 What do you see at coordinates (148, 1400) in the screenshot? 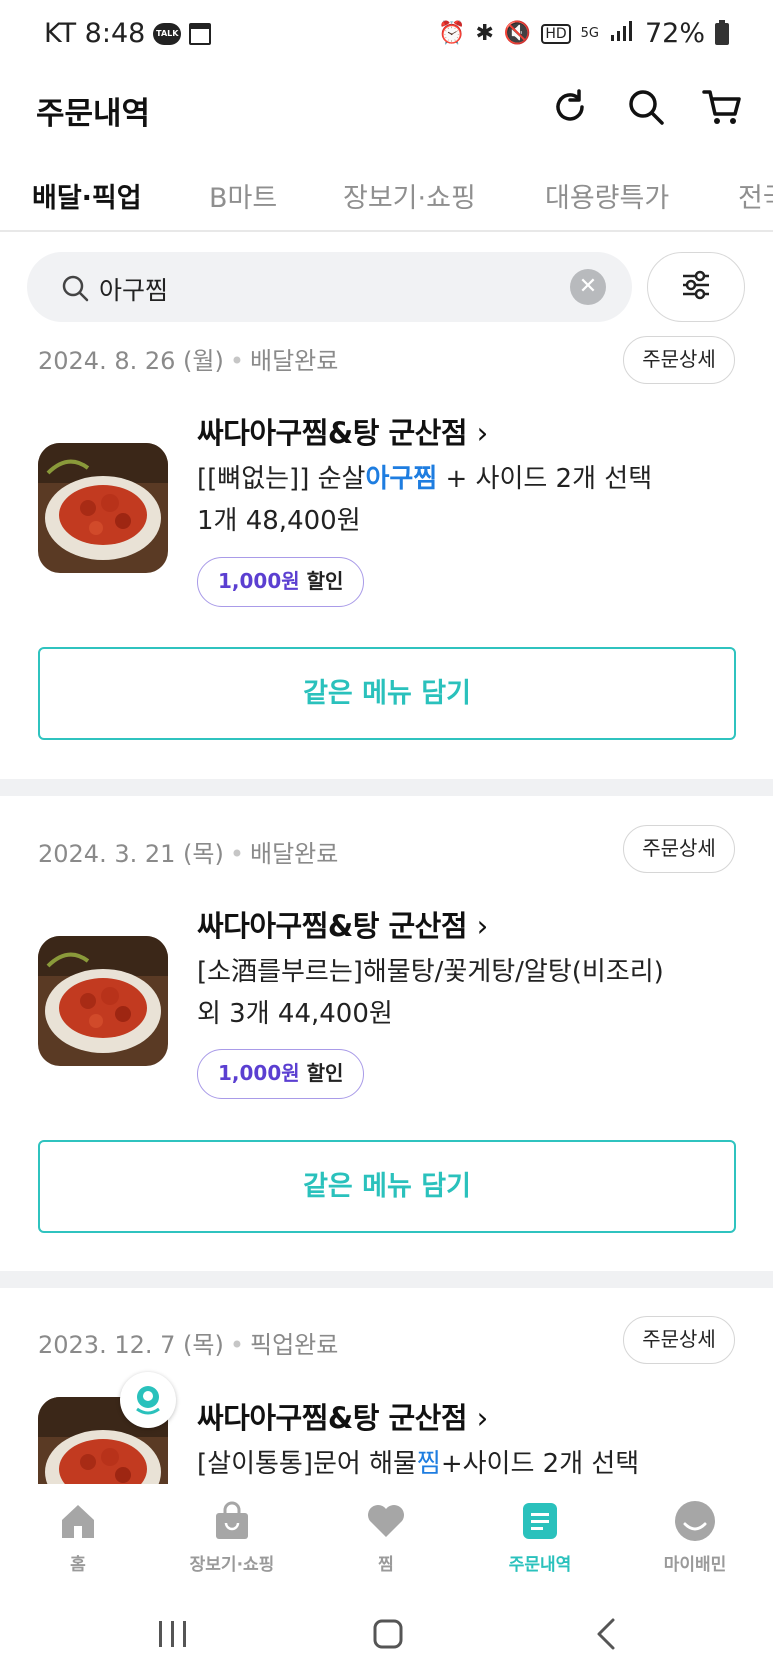
I see `pickup-location-icon` at bounding box center [148, 1400].